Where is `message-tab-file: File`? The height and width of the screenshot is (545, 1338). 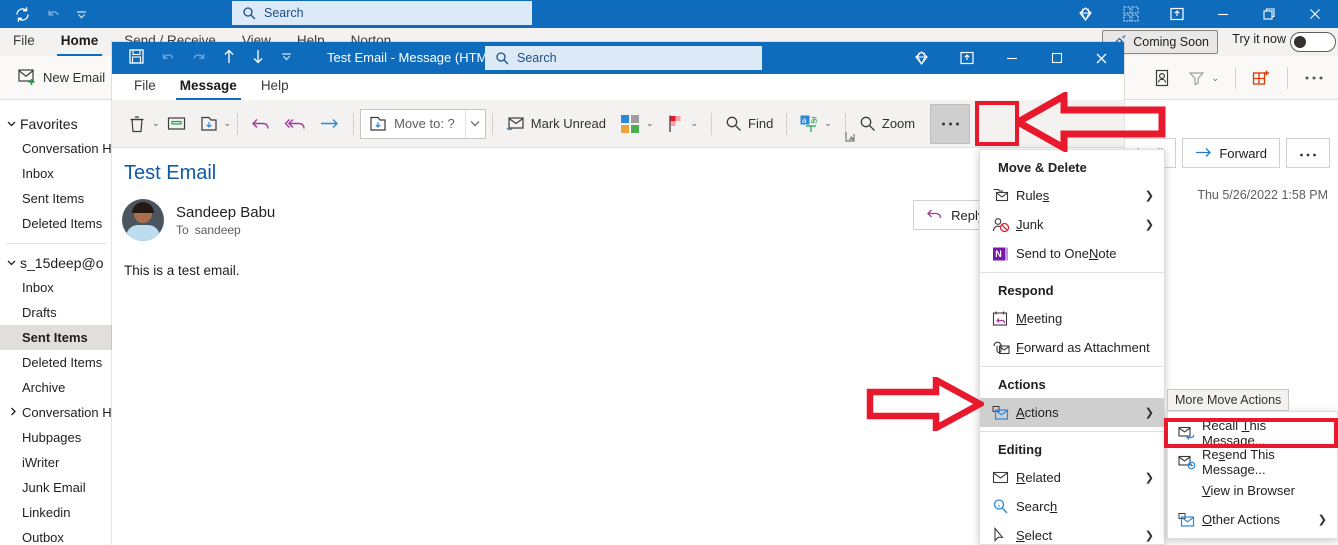 message-tab-file: File is located at coordinates (145, 87).